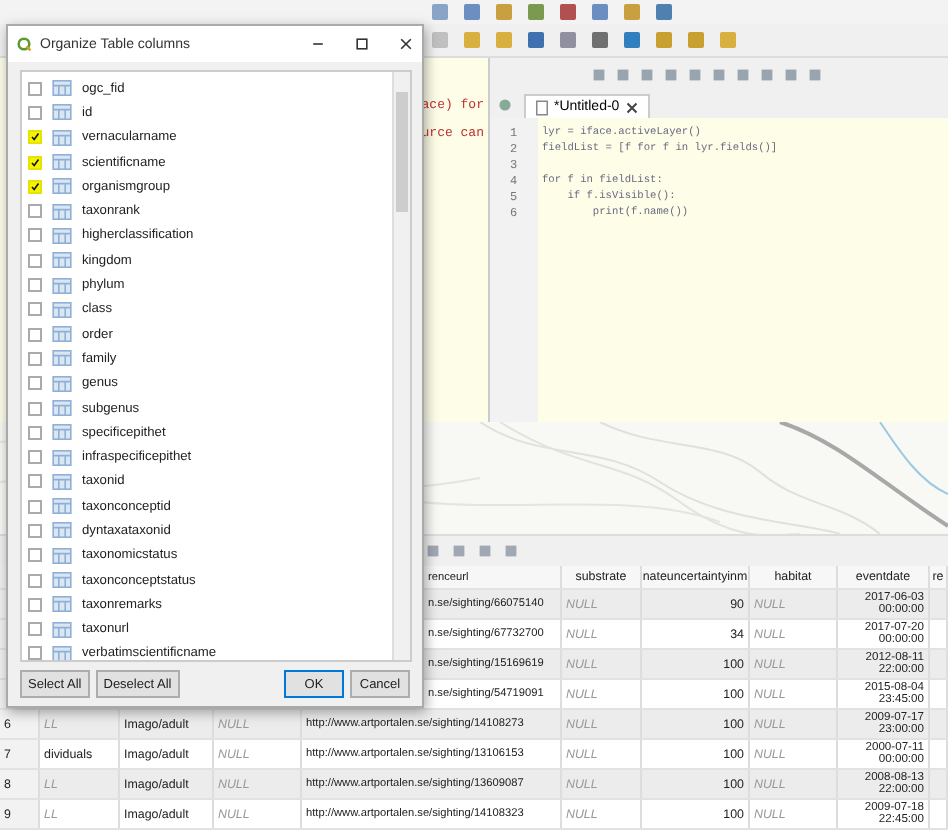 This screenshot has width=948, height=830. Describe the element at coordinates (362, 44) in the screenshot. I see `maximize-icon` at that location.